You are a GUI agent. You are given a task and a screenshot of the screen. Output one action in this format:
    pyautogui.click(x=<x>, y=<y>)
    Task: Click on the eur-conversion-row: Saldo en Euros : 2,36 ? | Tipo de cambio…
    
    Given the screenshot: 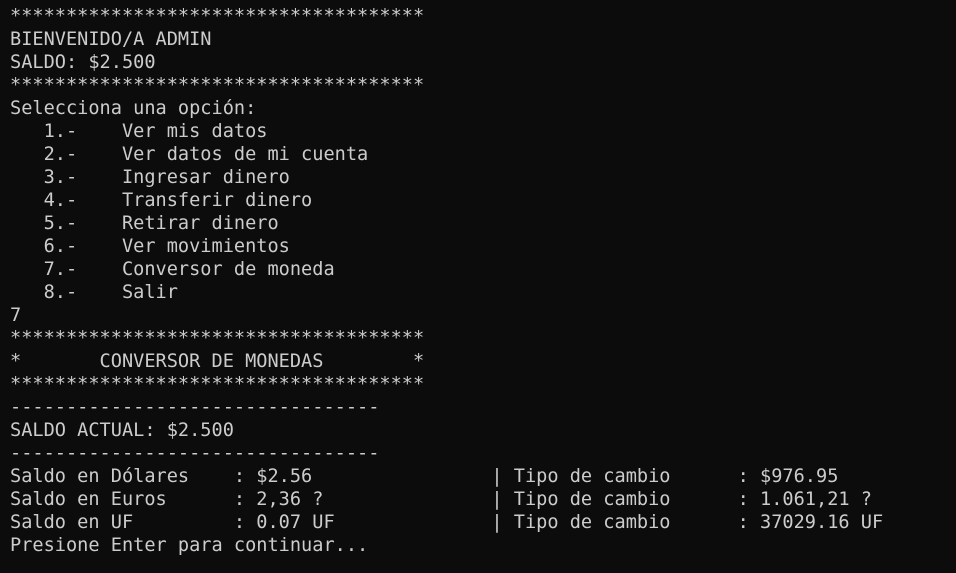 What is the action you would take?
    pyautogui.click(x=441, y=499)
    